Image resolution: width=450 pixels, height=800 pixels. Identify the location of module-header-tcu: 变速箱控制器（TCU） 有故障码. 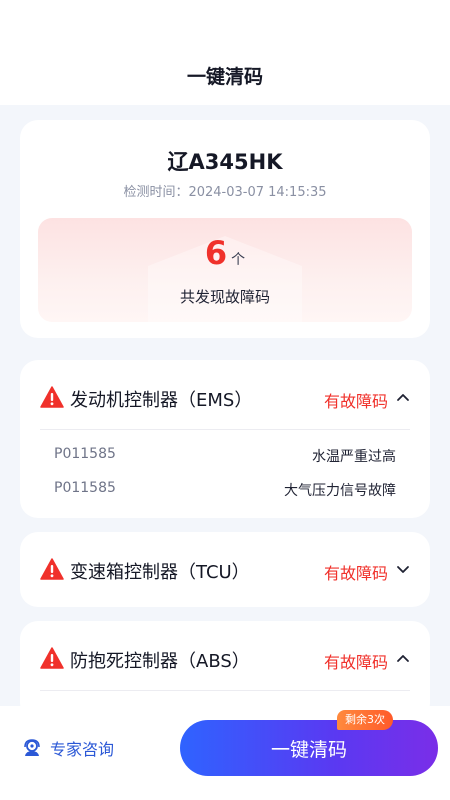
(225, 569).